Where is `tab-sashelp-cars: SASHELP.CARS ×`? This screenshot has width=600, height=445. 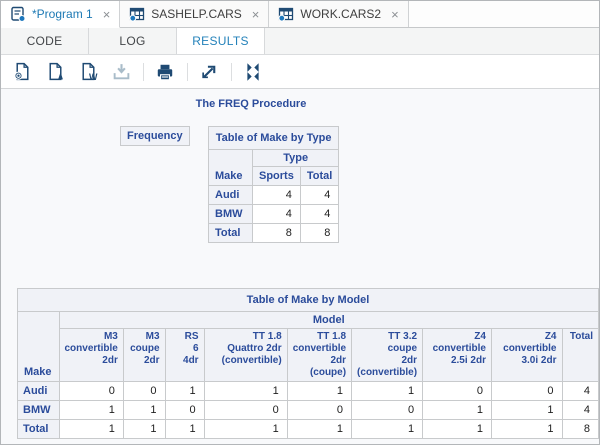 tab-sashelp-cars: SASHELP.CARS × is located at coordinates (195, 14).